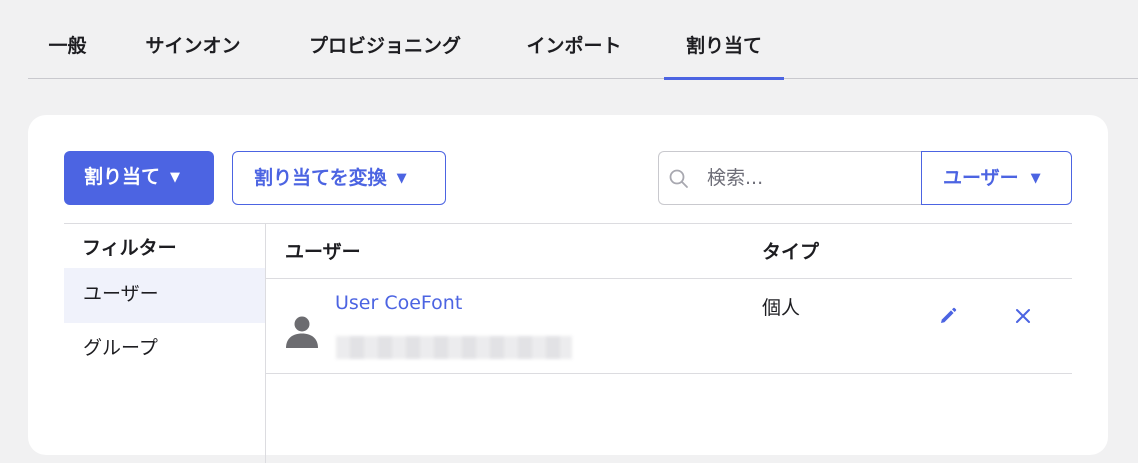 This screenshot has height=463, width=1138. Describe the element at coordinates (1023, 316) in the screenshot. I see `remove-x-icon` at that location.